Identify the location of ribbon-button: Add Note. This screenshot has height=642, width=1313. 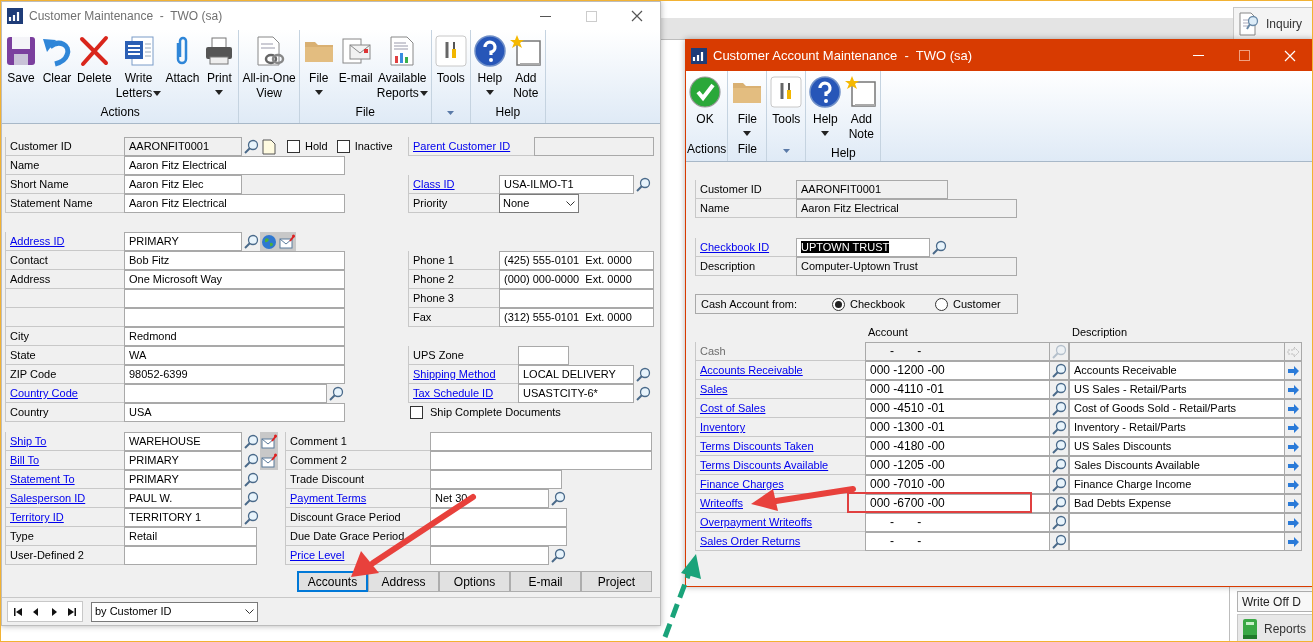
(525, 68).